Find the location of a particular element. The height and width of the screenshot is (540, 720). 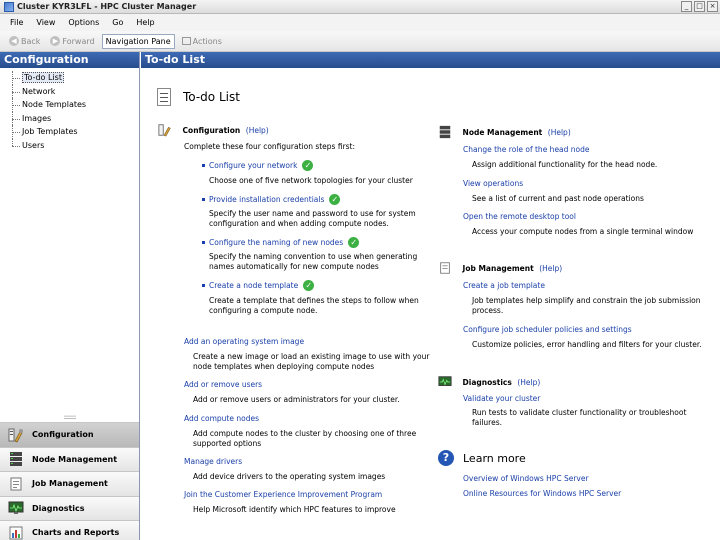

step-row: Provide installation credentials ✓ is located at coordinates (271, 199).